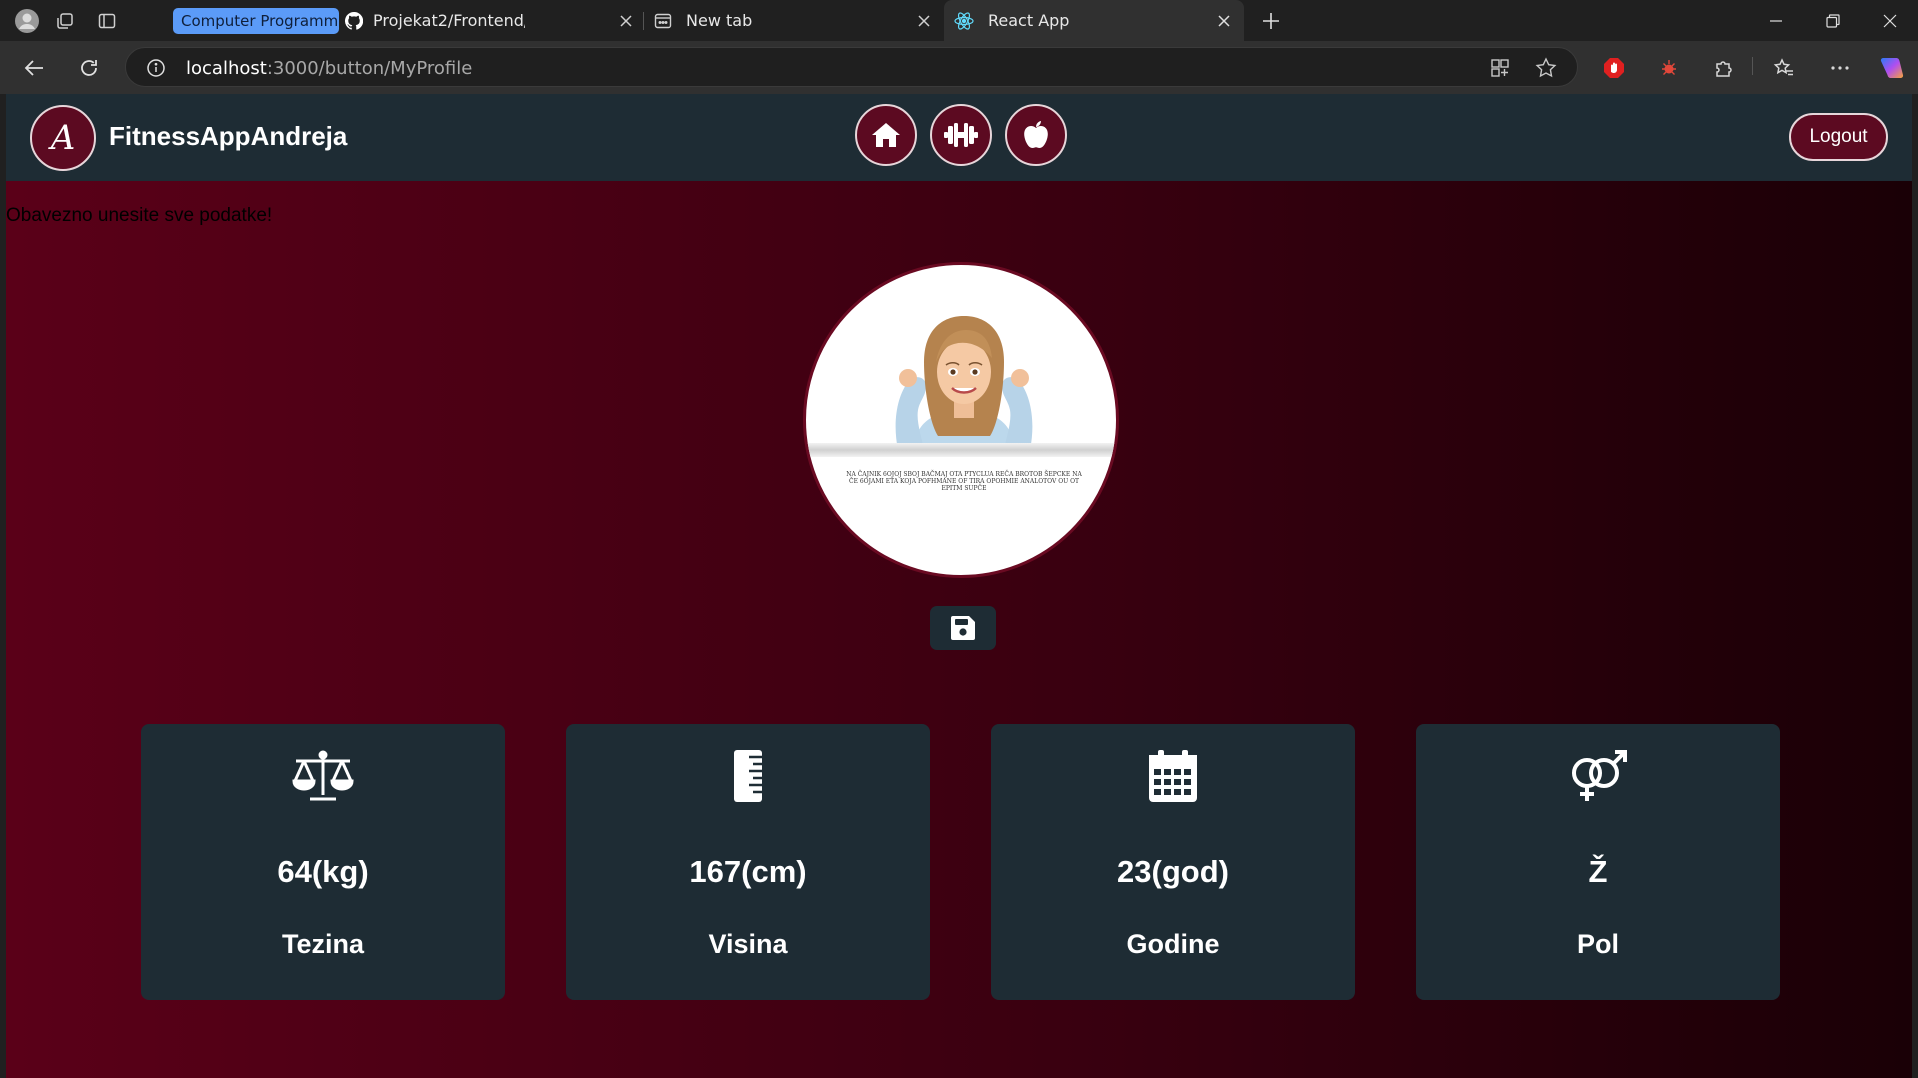  Describe the element at coordinates (748, 871) in the screenshot. I see `height-value: 167(cm)` at that location.